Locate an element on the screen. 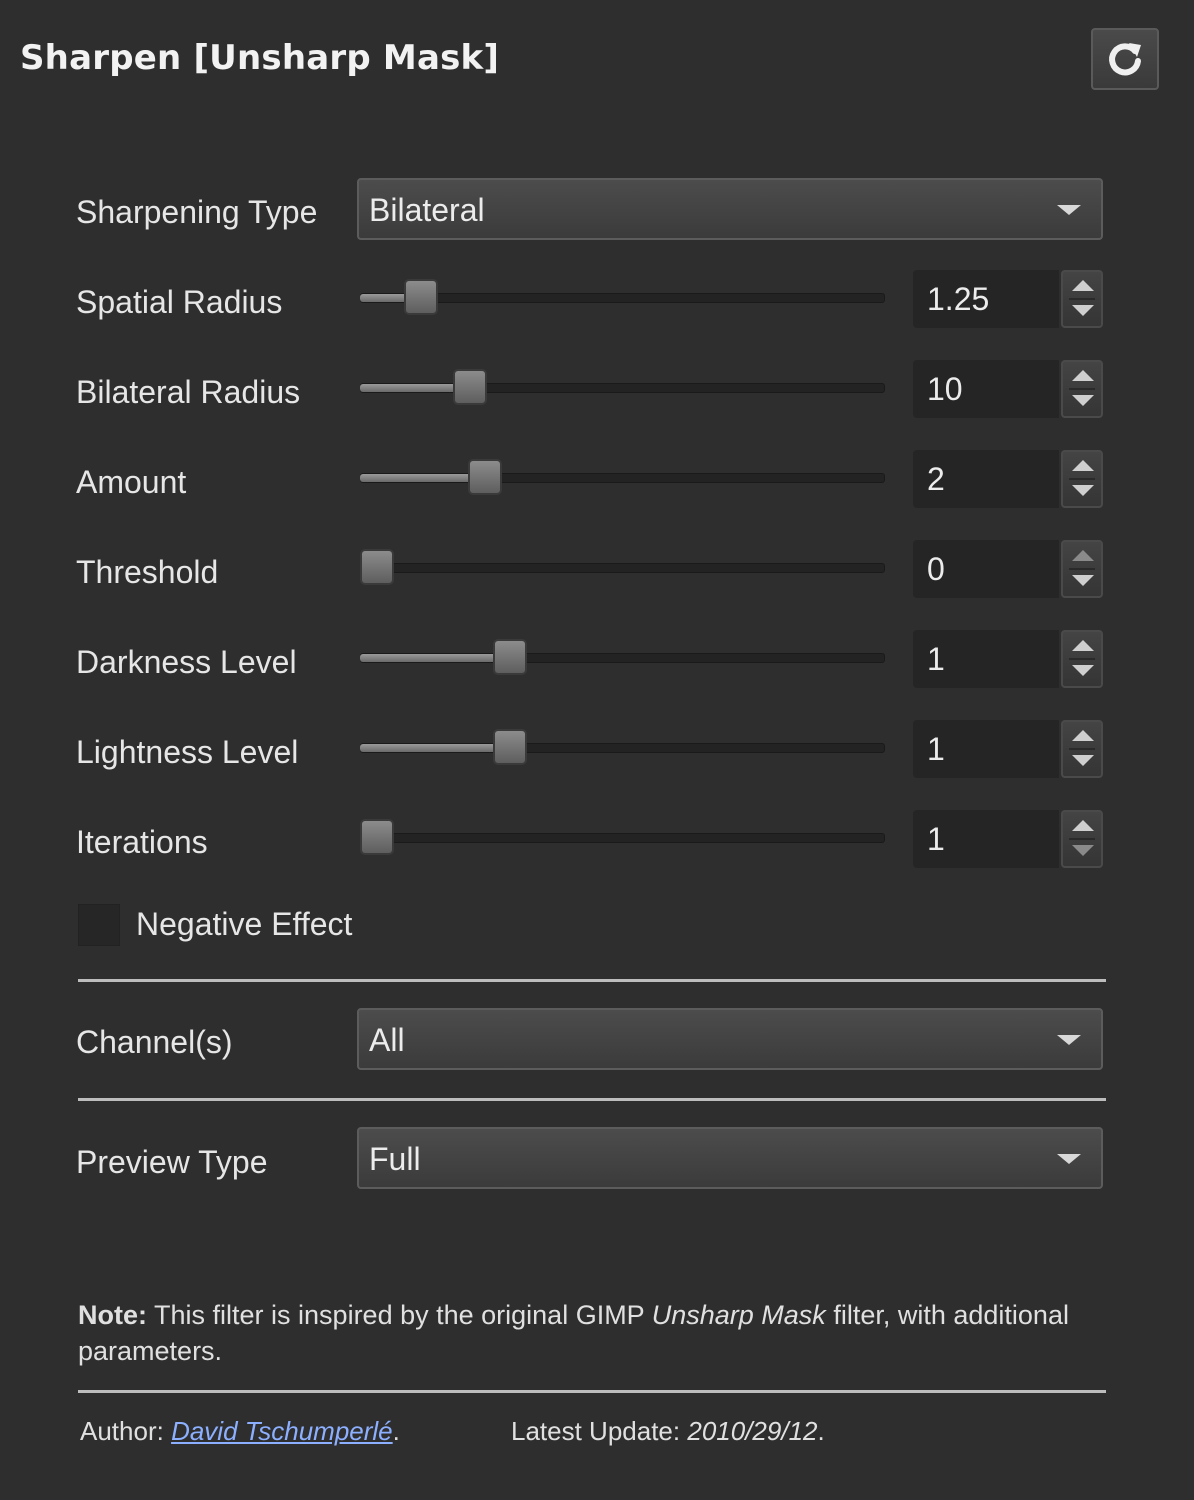 The width and height of the screenshot is (1194, 1500). author-label: Author: is located at coordinates (122, 1431).